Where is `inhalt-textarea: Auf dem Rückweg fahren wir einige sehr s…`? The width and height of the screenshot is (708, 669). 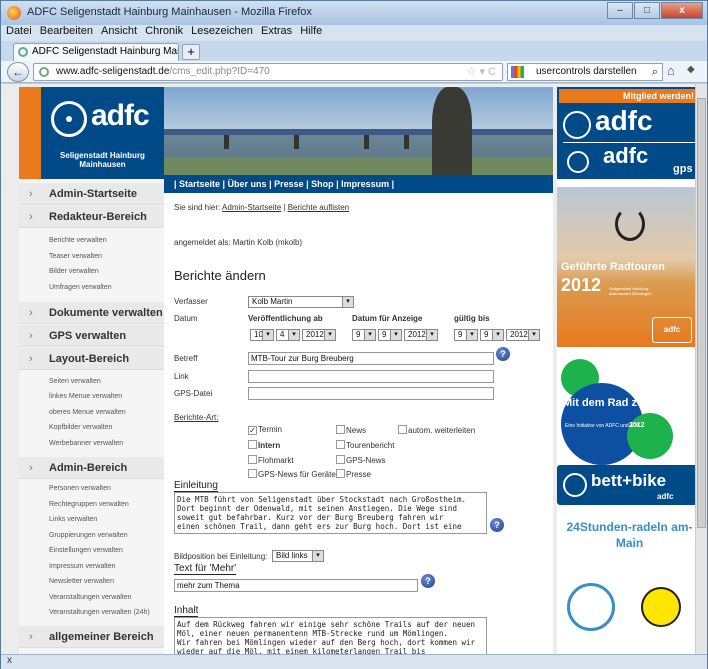 inhalt-textarea: Auf dem Rückweg fahren wir einige sehr s… is located at coordinates (330, 635).